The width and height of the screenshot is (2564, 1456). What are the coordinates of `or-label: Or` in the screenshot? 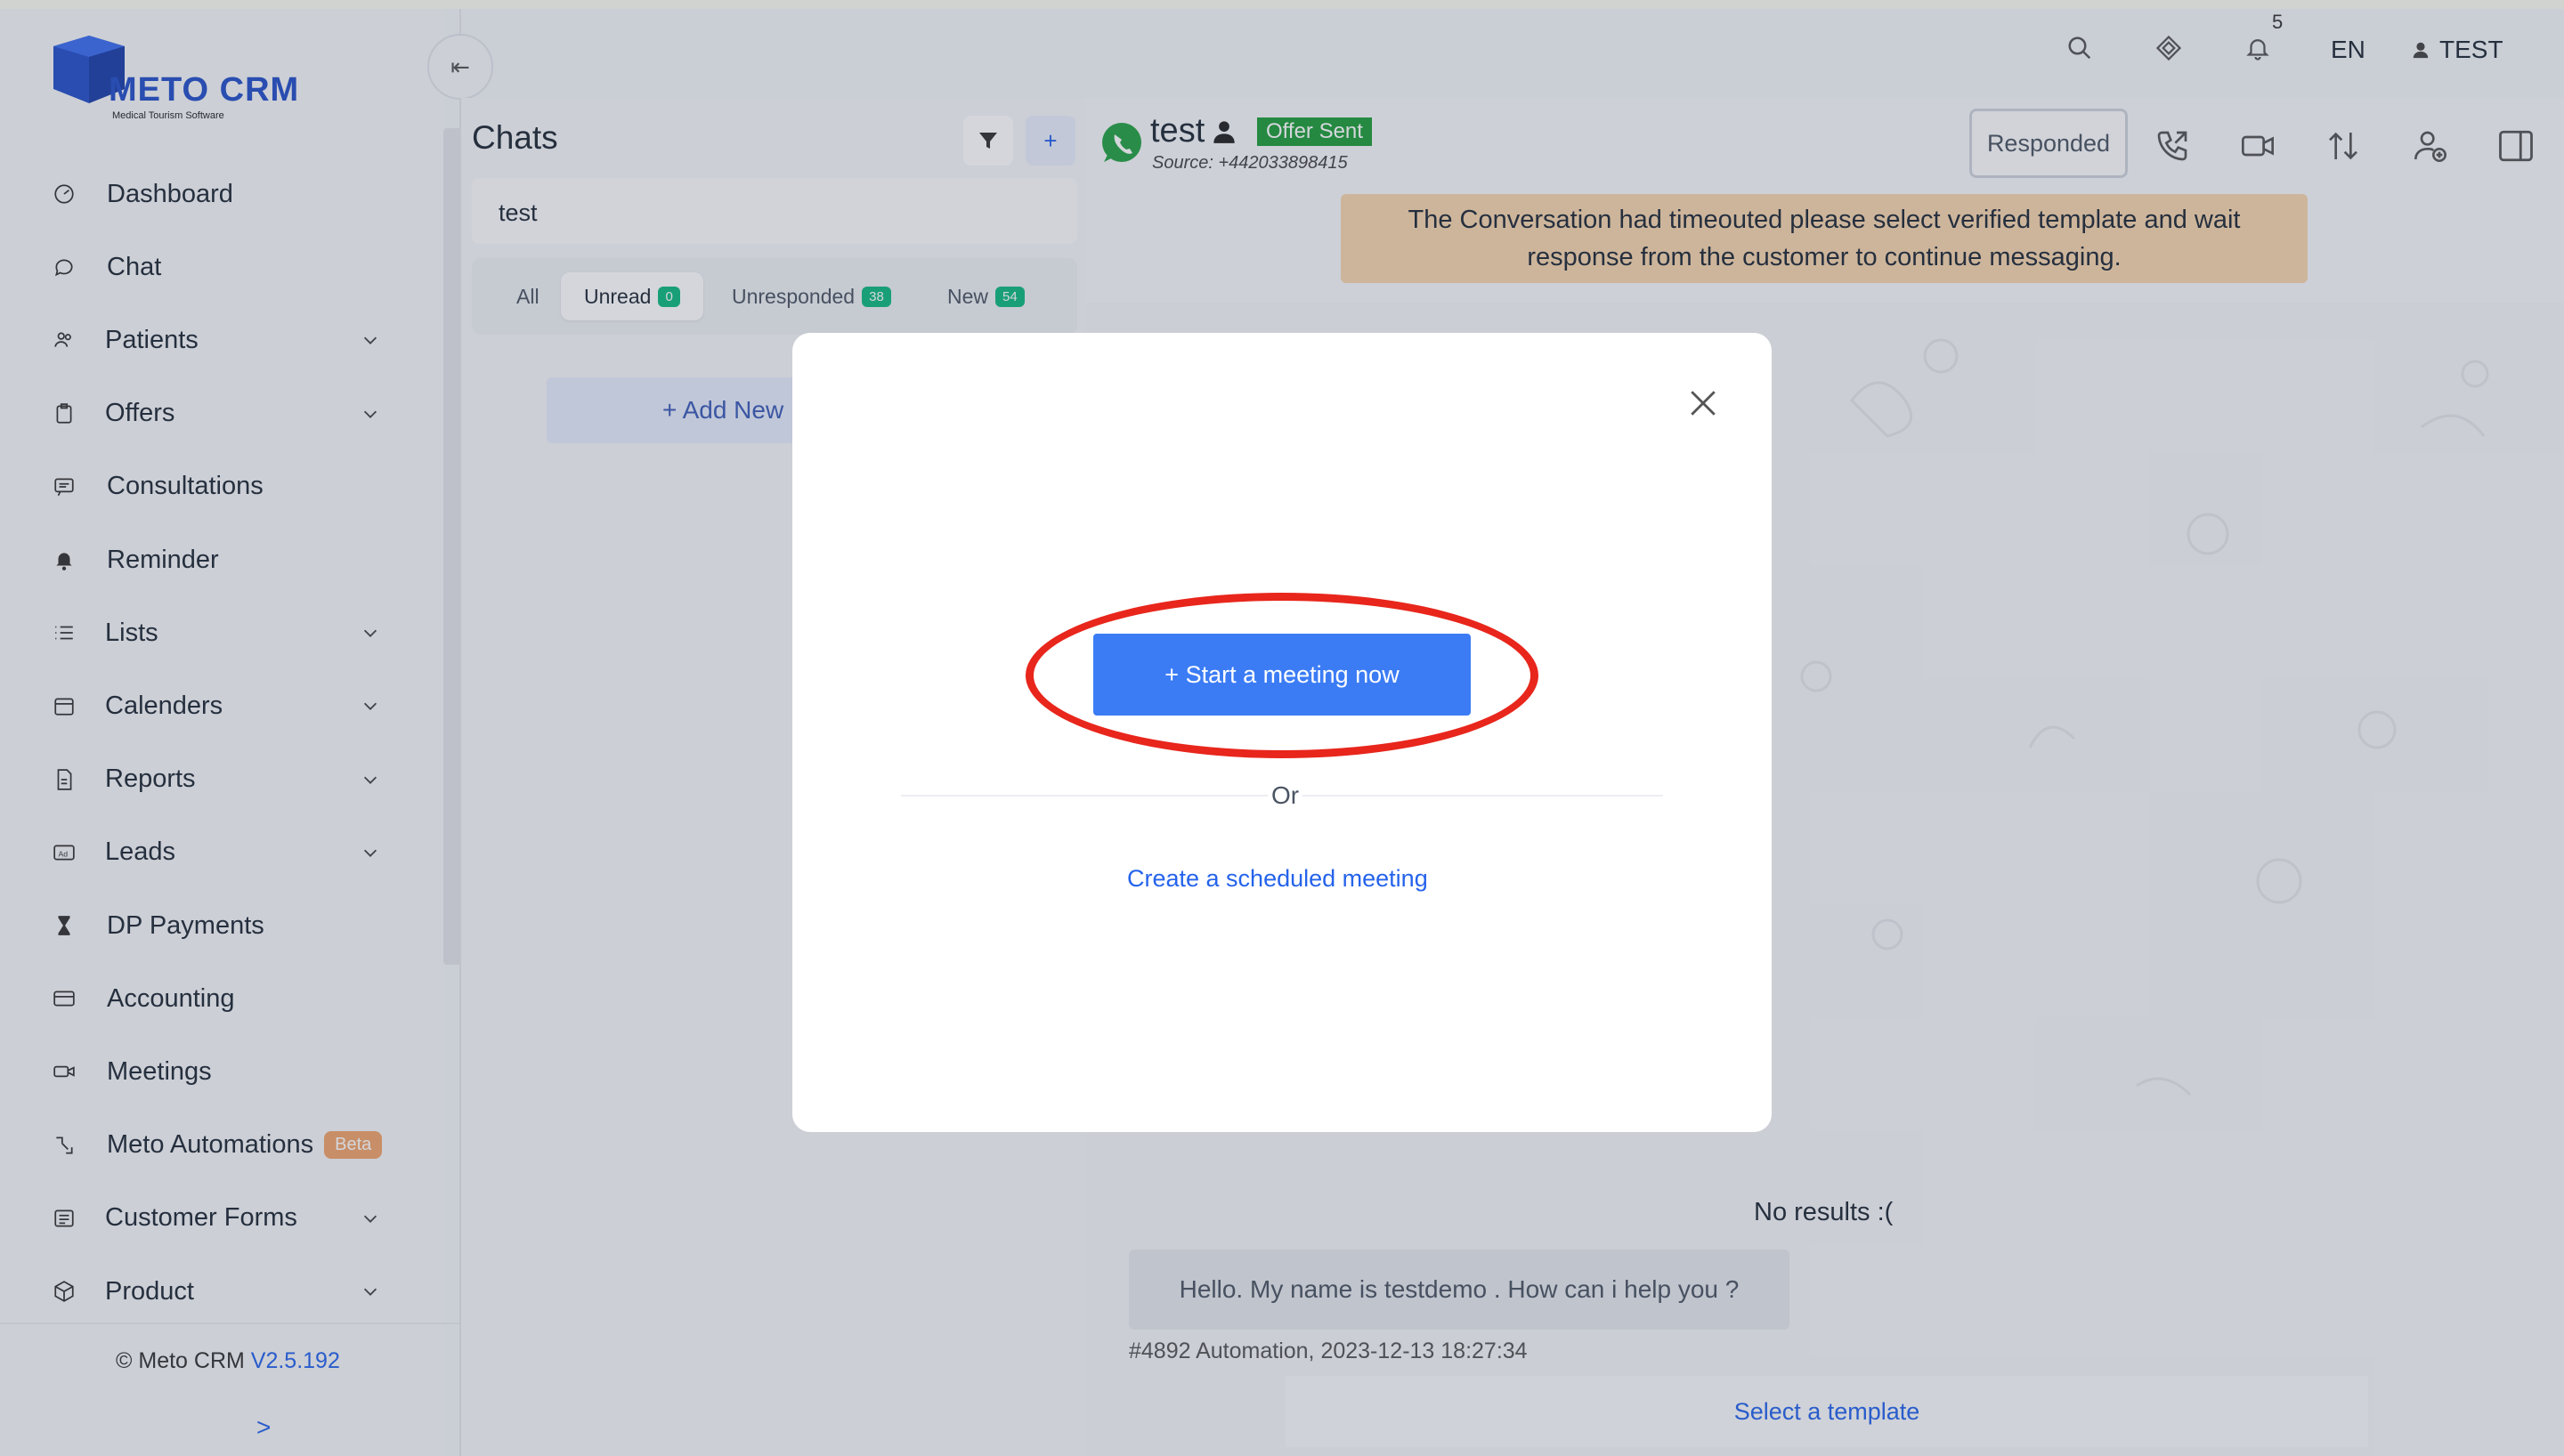 It's located at (1285, 795).